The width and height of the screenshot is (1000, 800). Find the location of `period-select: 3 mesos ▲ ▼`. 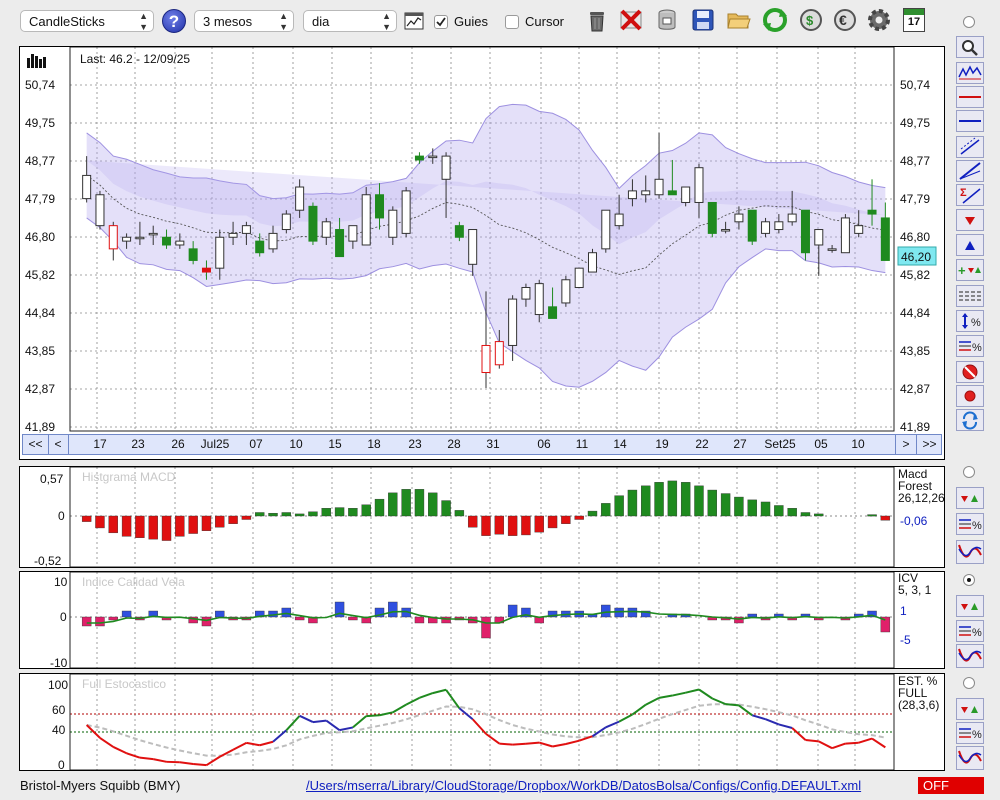

period-select: 3 mesos ▲ ▼ is located at coordinates (244, 21).